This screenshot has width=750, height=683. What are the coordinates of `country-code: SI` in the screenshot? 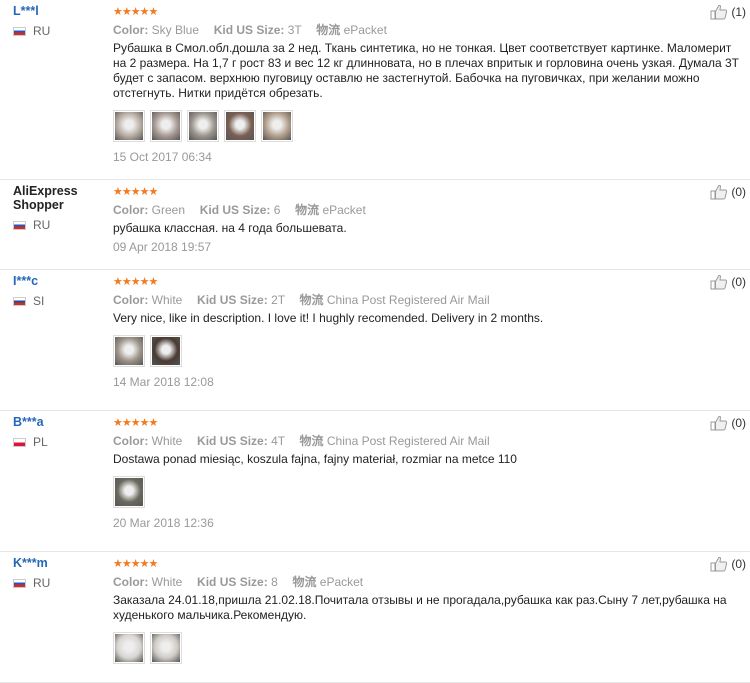 It's located at (39, 301).